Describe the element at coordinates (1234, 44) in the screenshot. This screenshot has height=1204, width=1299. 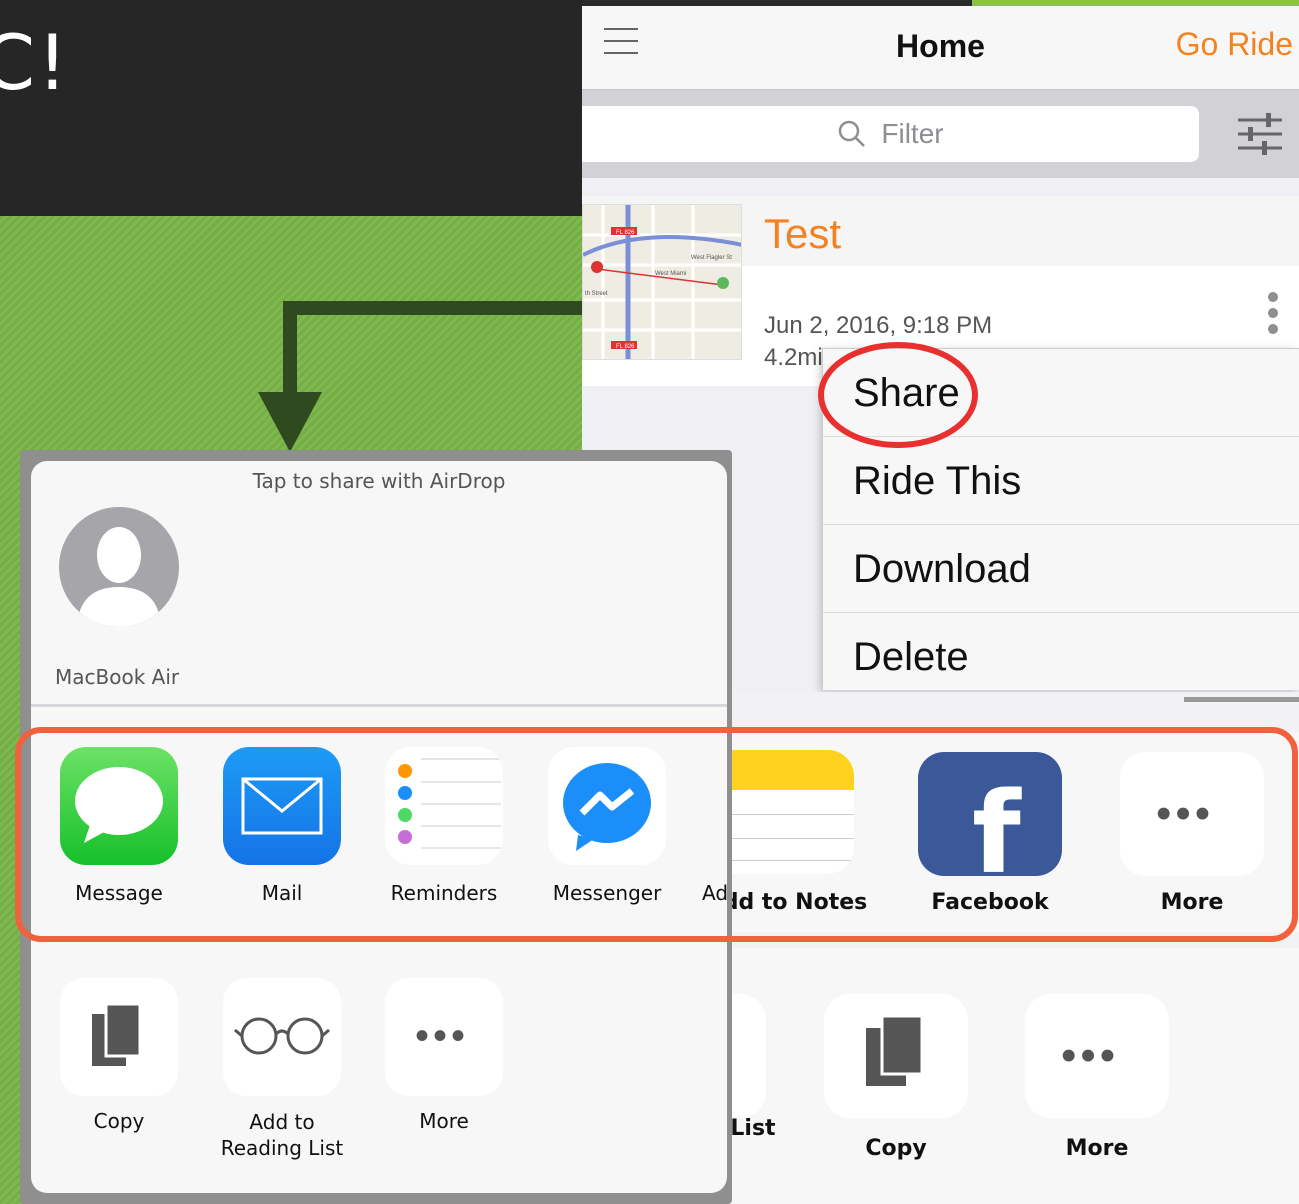
I see `go-ride-button: Go Ride` at that location.